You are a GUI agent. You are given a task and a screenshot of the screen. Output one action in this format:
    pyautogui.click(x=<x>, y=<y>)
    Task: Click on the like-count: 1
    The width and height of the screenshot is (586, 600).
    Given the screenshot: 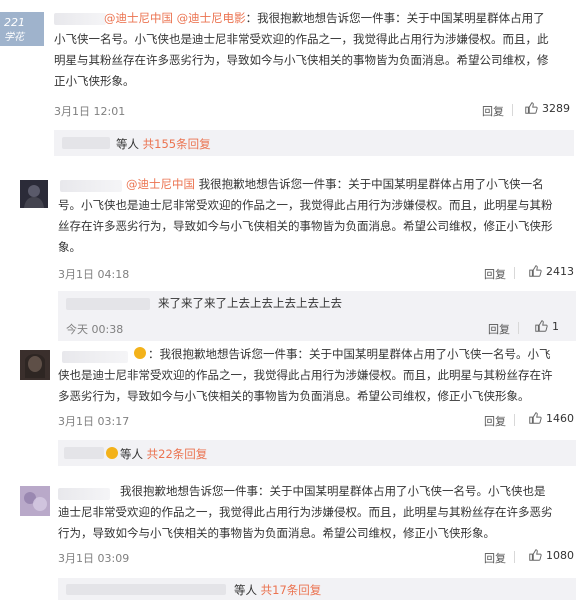 What is the action you would take?
    pyautogui.click(x=555, y=326)
    